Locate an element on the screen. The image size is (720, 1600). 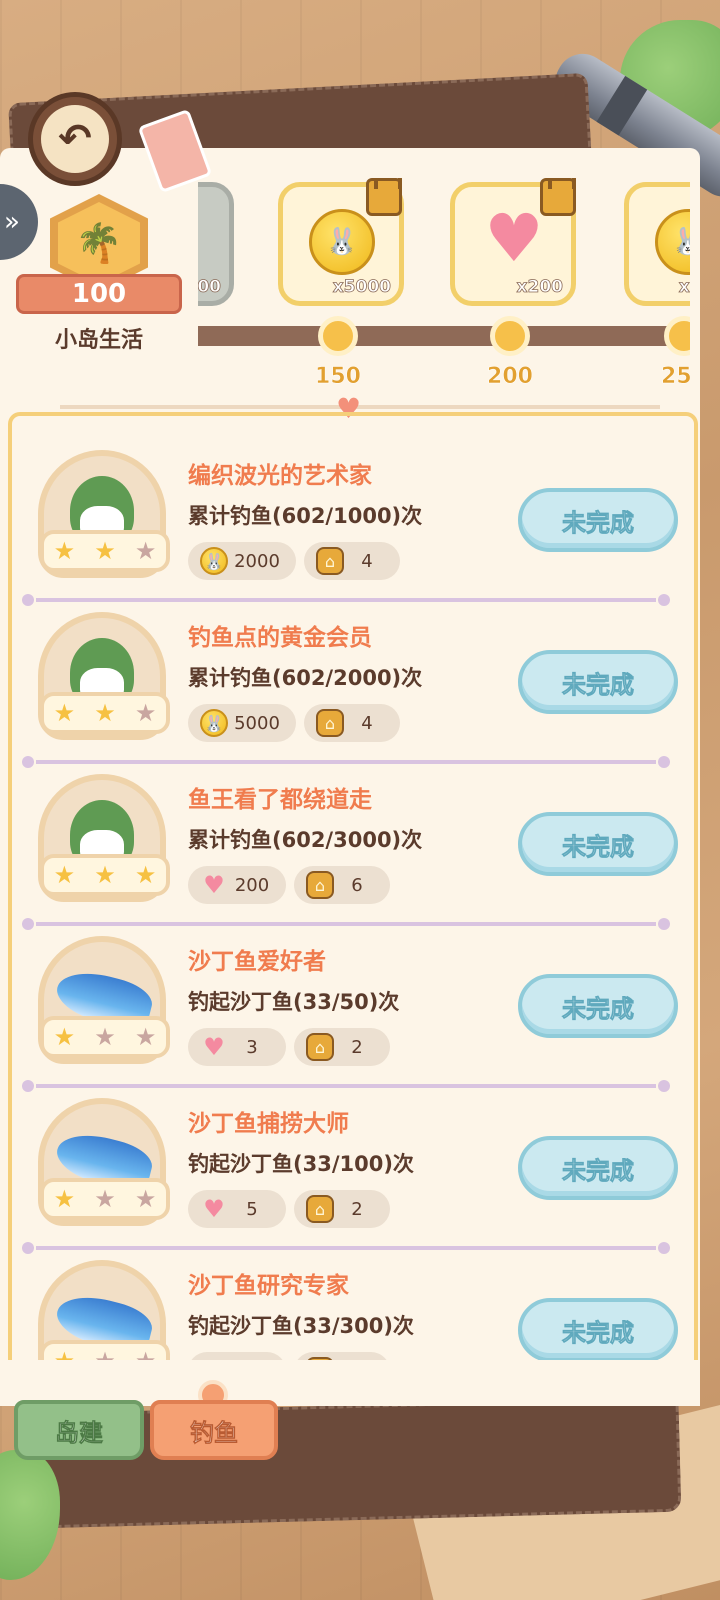
reward-pill: ⌂ 2 is located at coordinates (342, 1047).